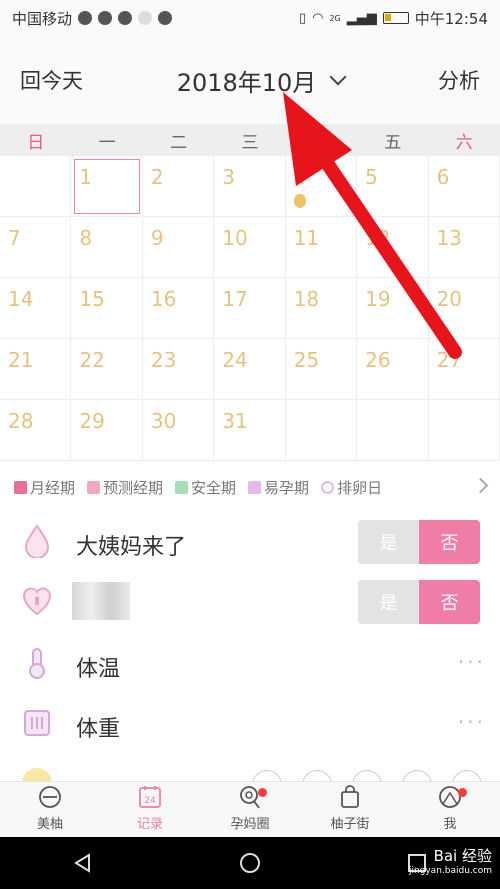  Describe the element at coordinates (464, 308) in the screenshot. I see `calendar-day-cell: 20` at that location.